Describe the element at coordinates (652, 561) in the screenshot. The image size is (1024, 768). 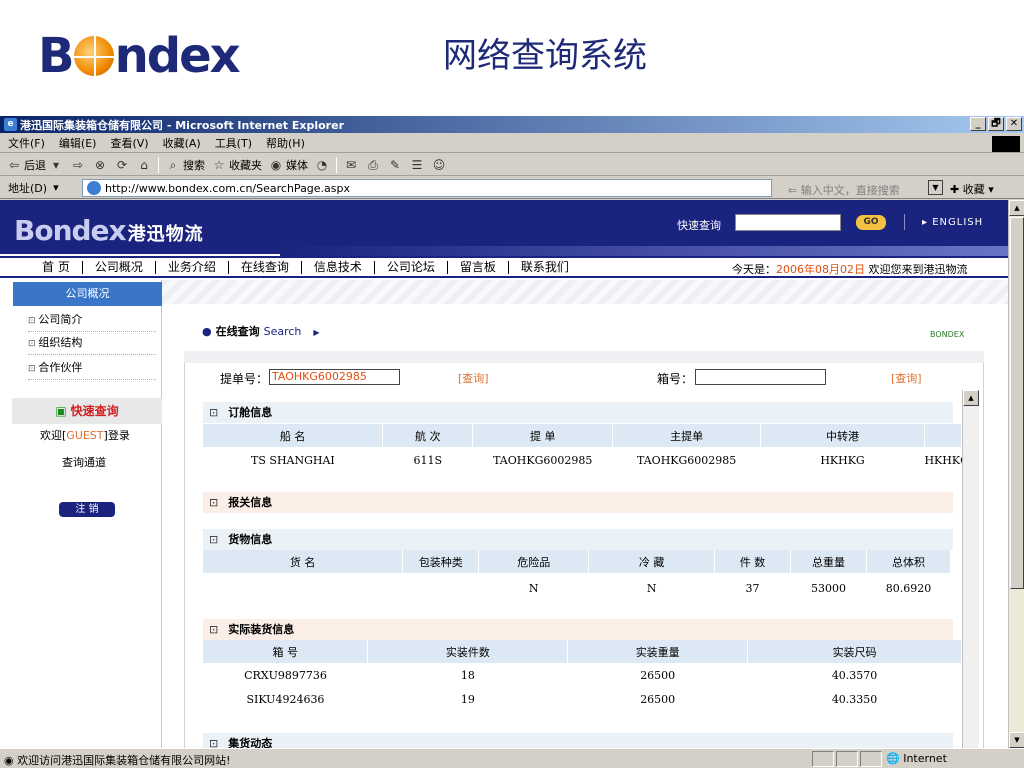
I see `col-header: 冷 藏` at that location.